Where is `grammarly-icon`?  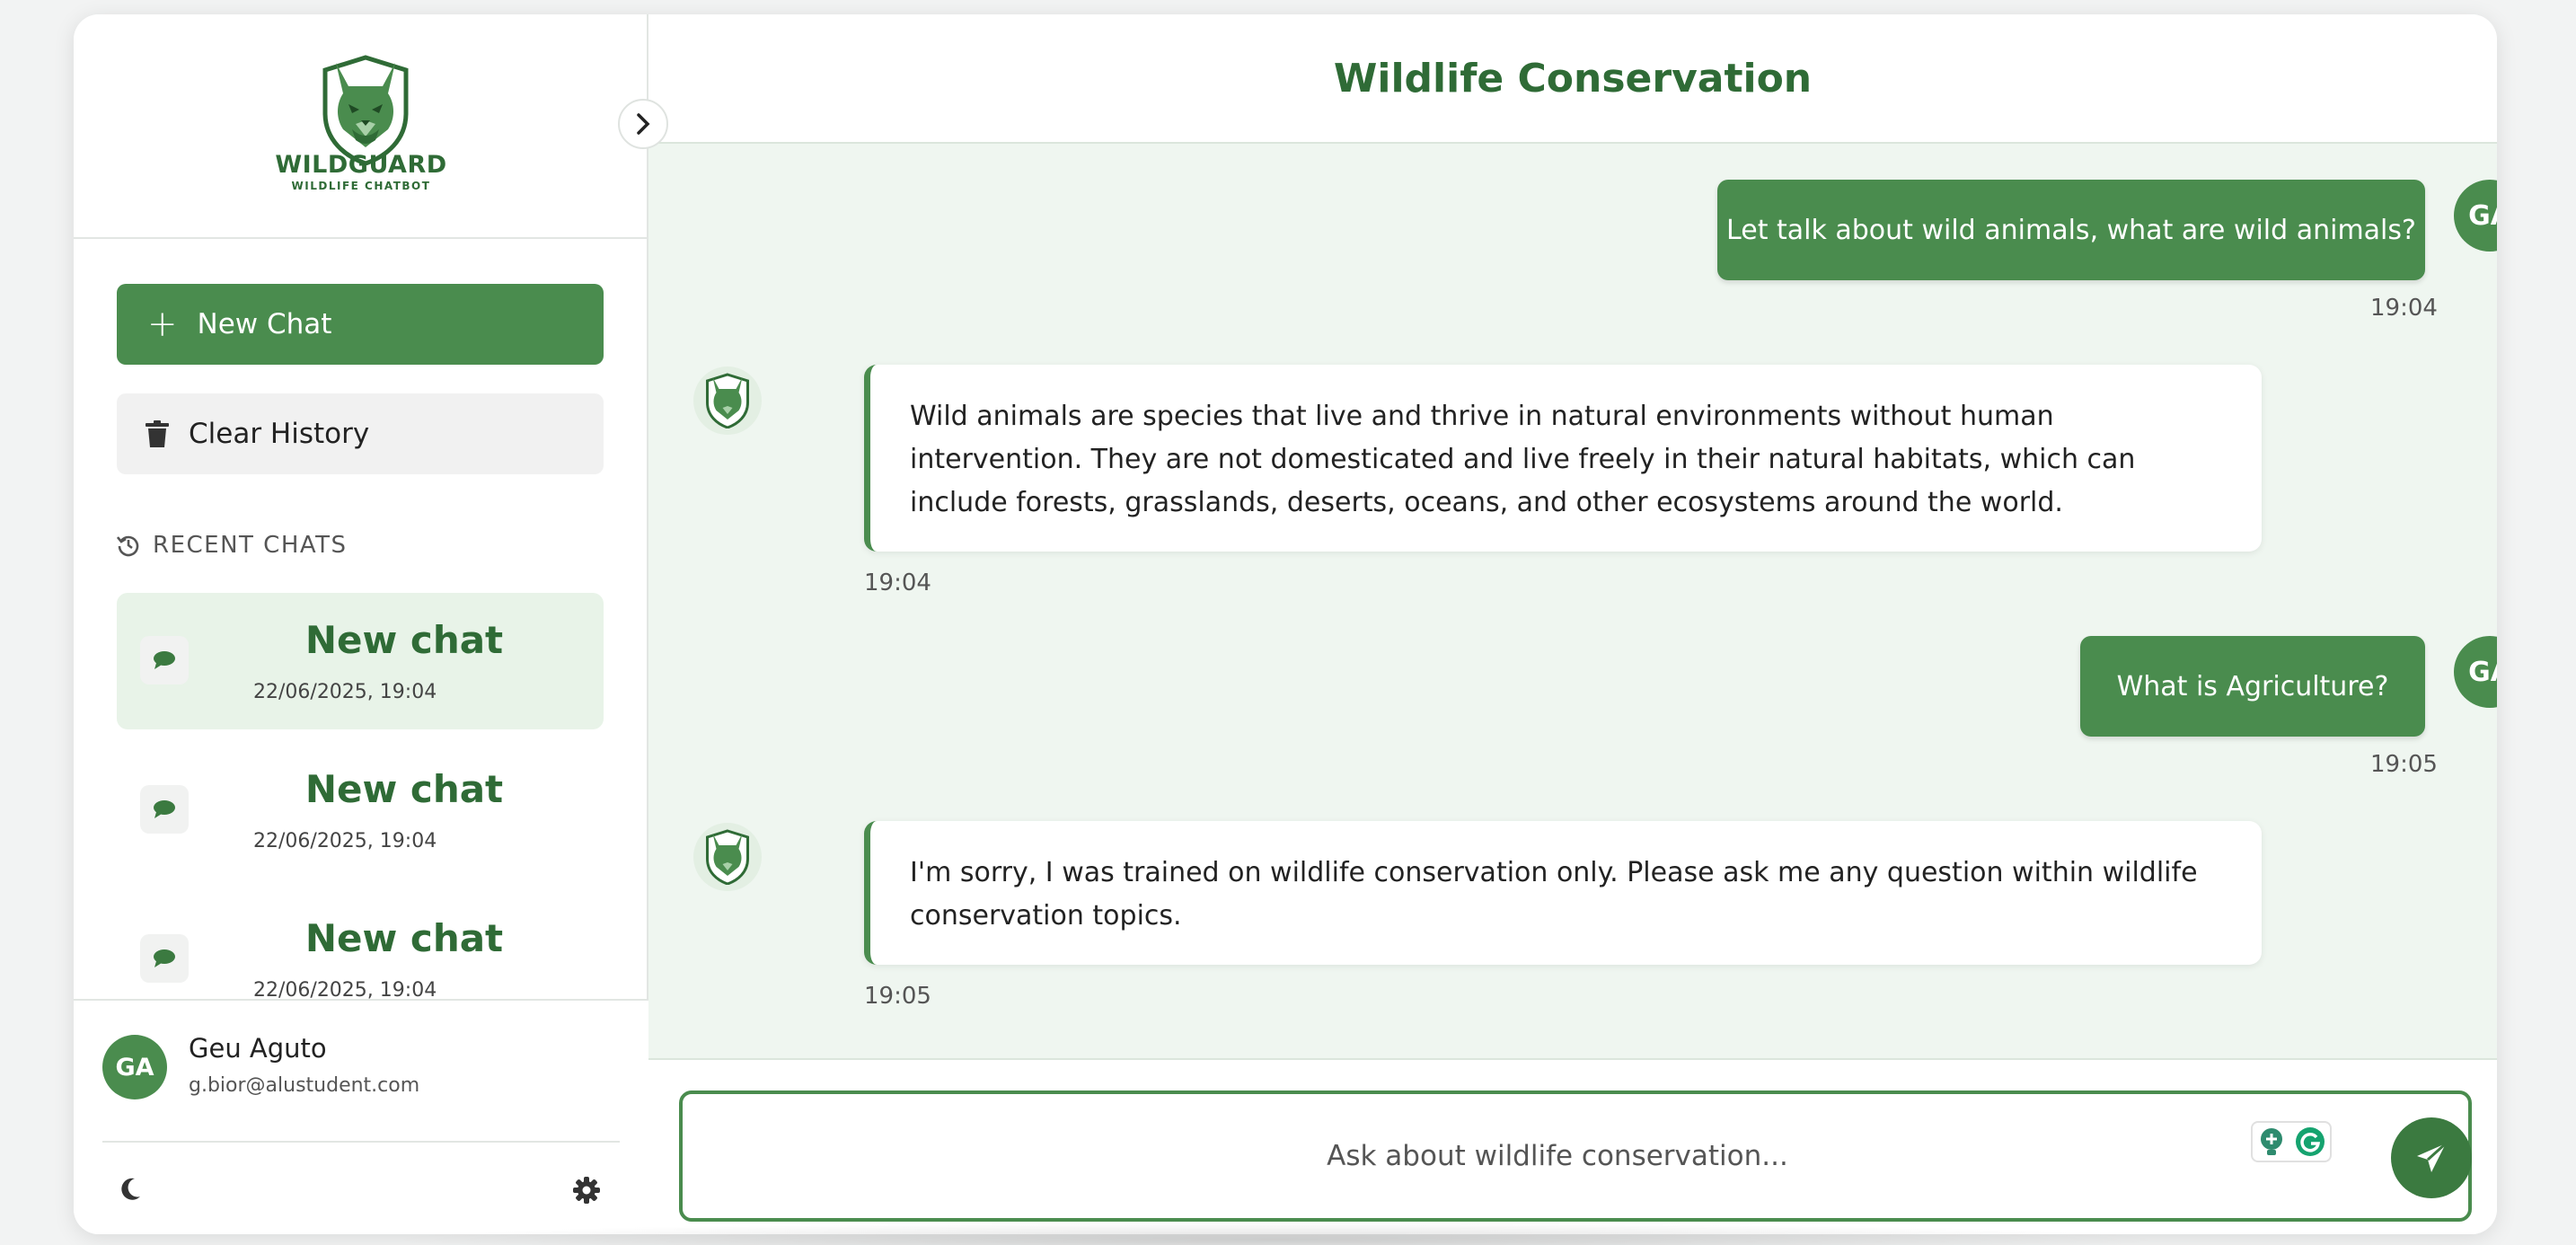
grammarly-icon is located at coordinates (2310, 1141).